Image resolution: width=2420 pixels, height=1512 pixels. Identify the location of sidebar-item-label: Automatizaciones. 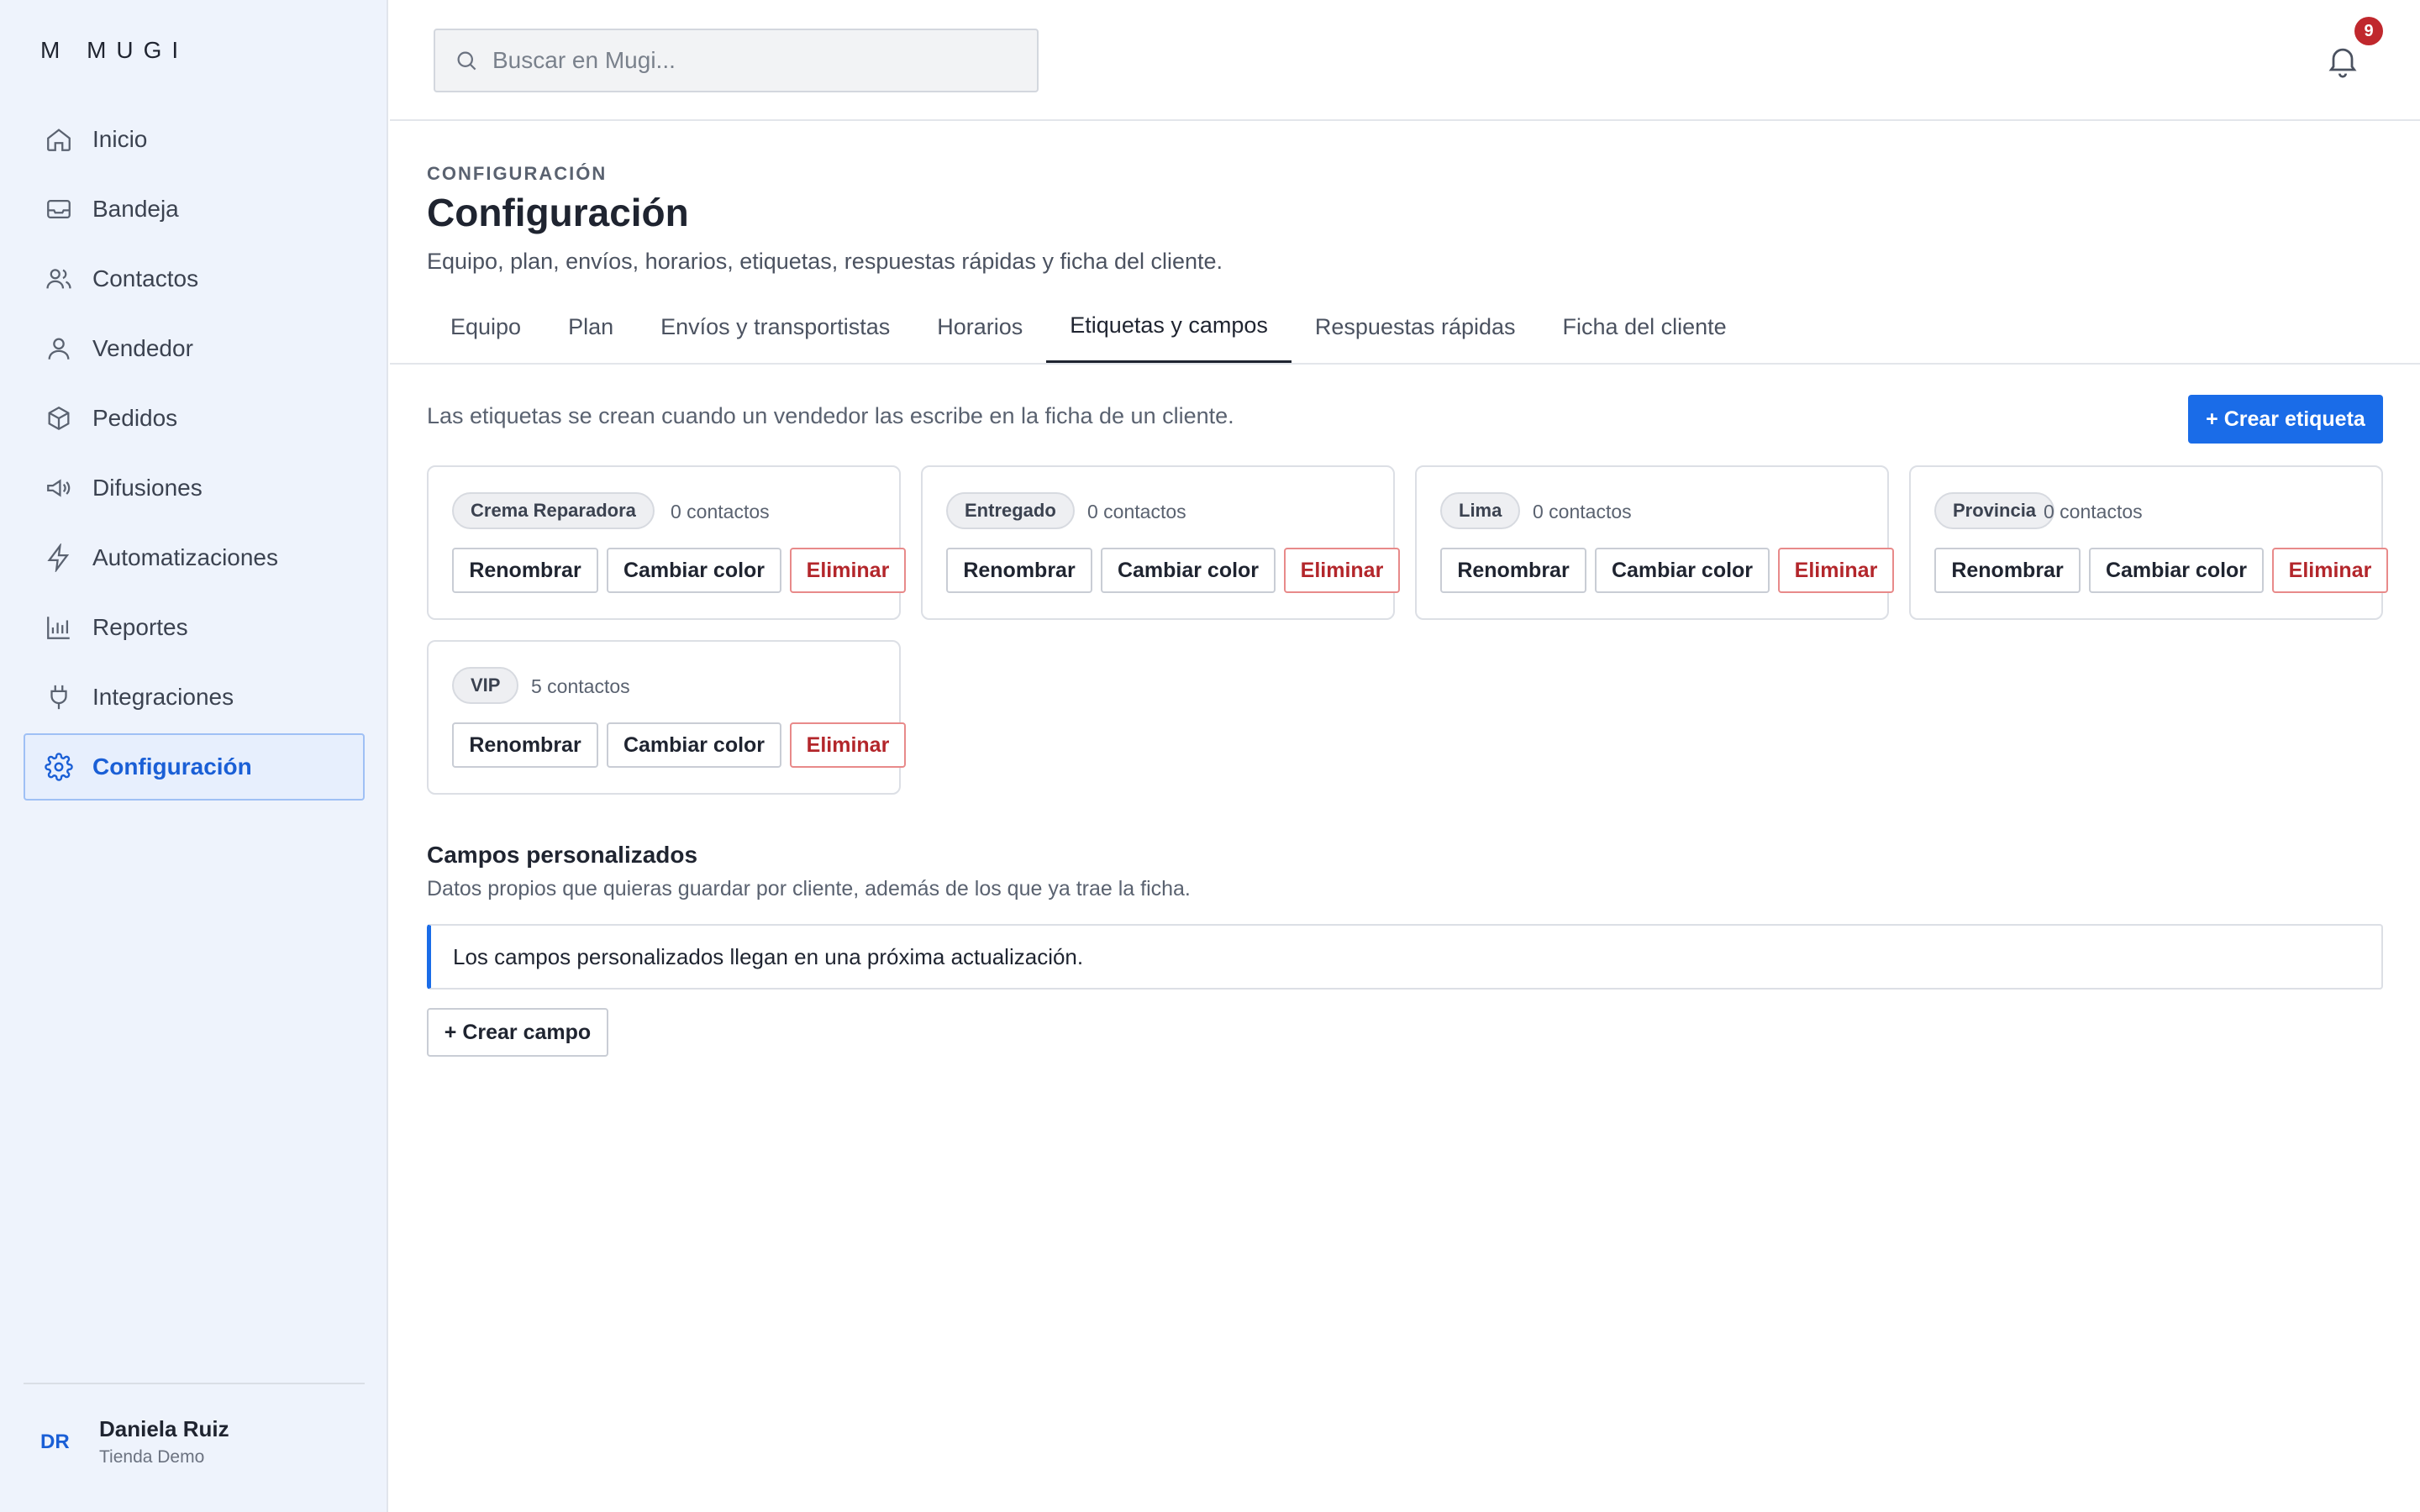
(185, 557).